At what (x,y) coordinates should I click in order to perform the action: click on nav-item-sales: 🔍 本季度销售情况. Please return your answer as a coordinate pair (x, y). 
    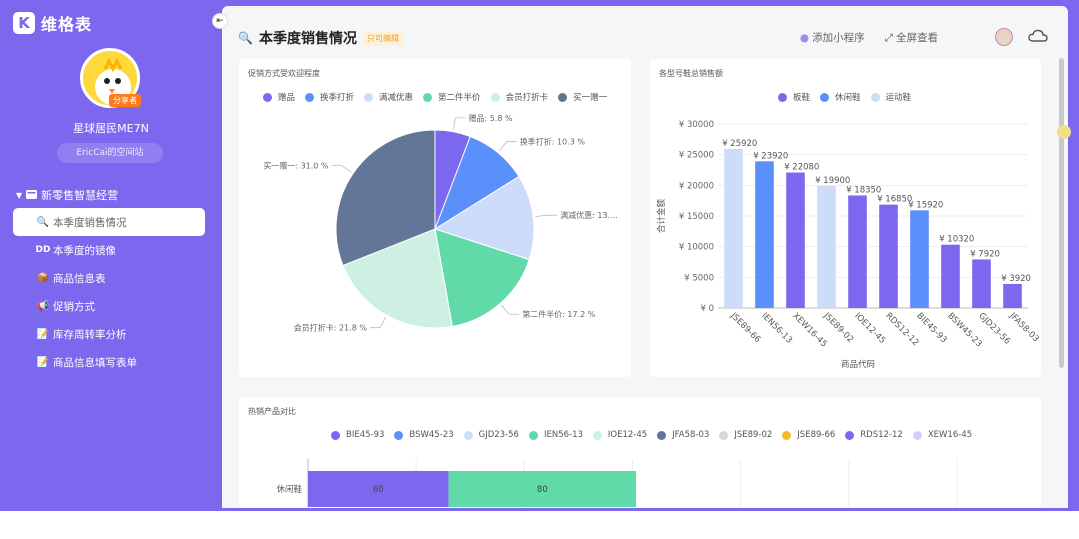
    Looking at the image, I should click on (109, 222).